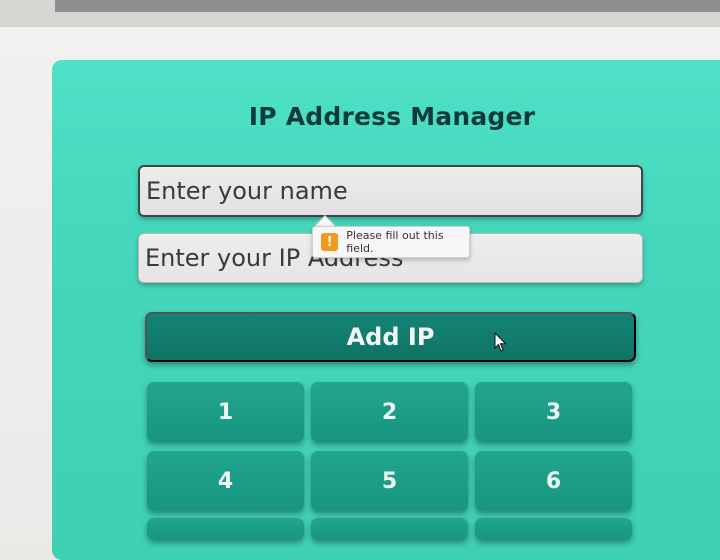 This screenshot has height=560, width=720. Describe the element at coordinates (395, 242) in the screenshot. I see `validation-message: Please fill out this field.` at that location.